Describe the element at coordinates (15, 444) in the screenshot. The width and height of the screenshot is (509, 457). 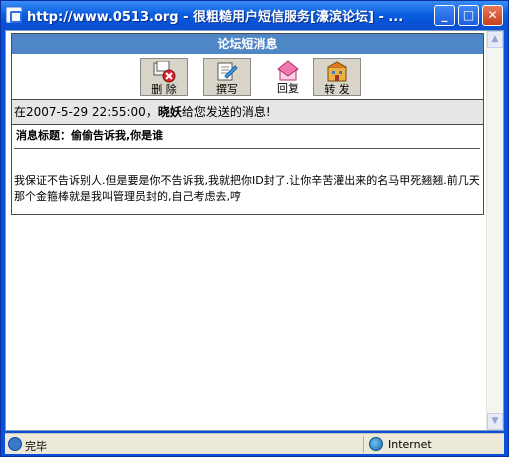
I see `page-done-icon` at that location.